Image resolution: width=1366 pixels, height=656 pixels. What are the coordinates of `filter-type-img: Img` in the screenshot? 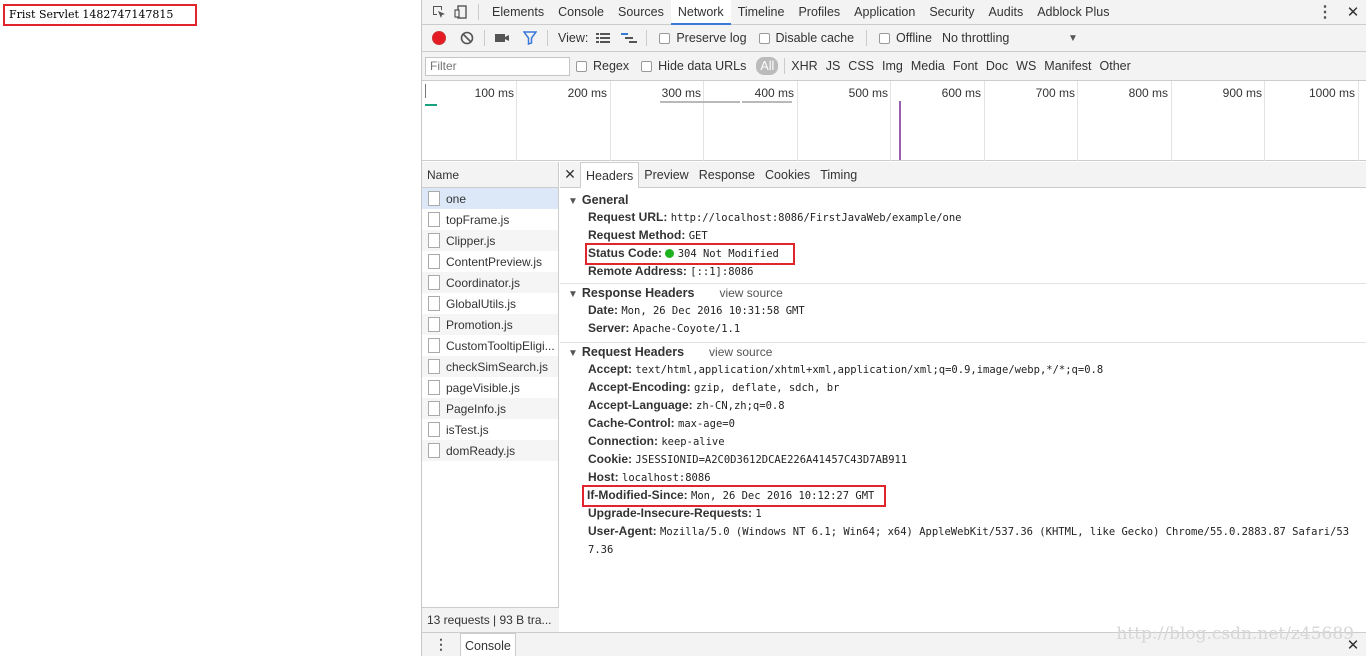 It's located at (892, 66).